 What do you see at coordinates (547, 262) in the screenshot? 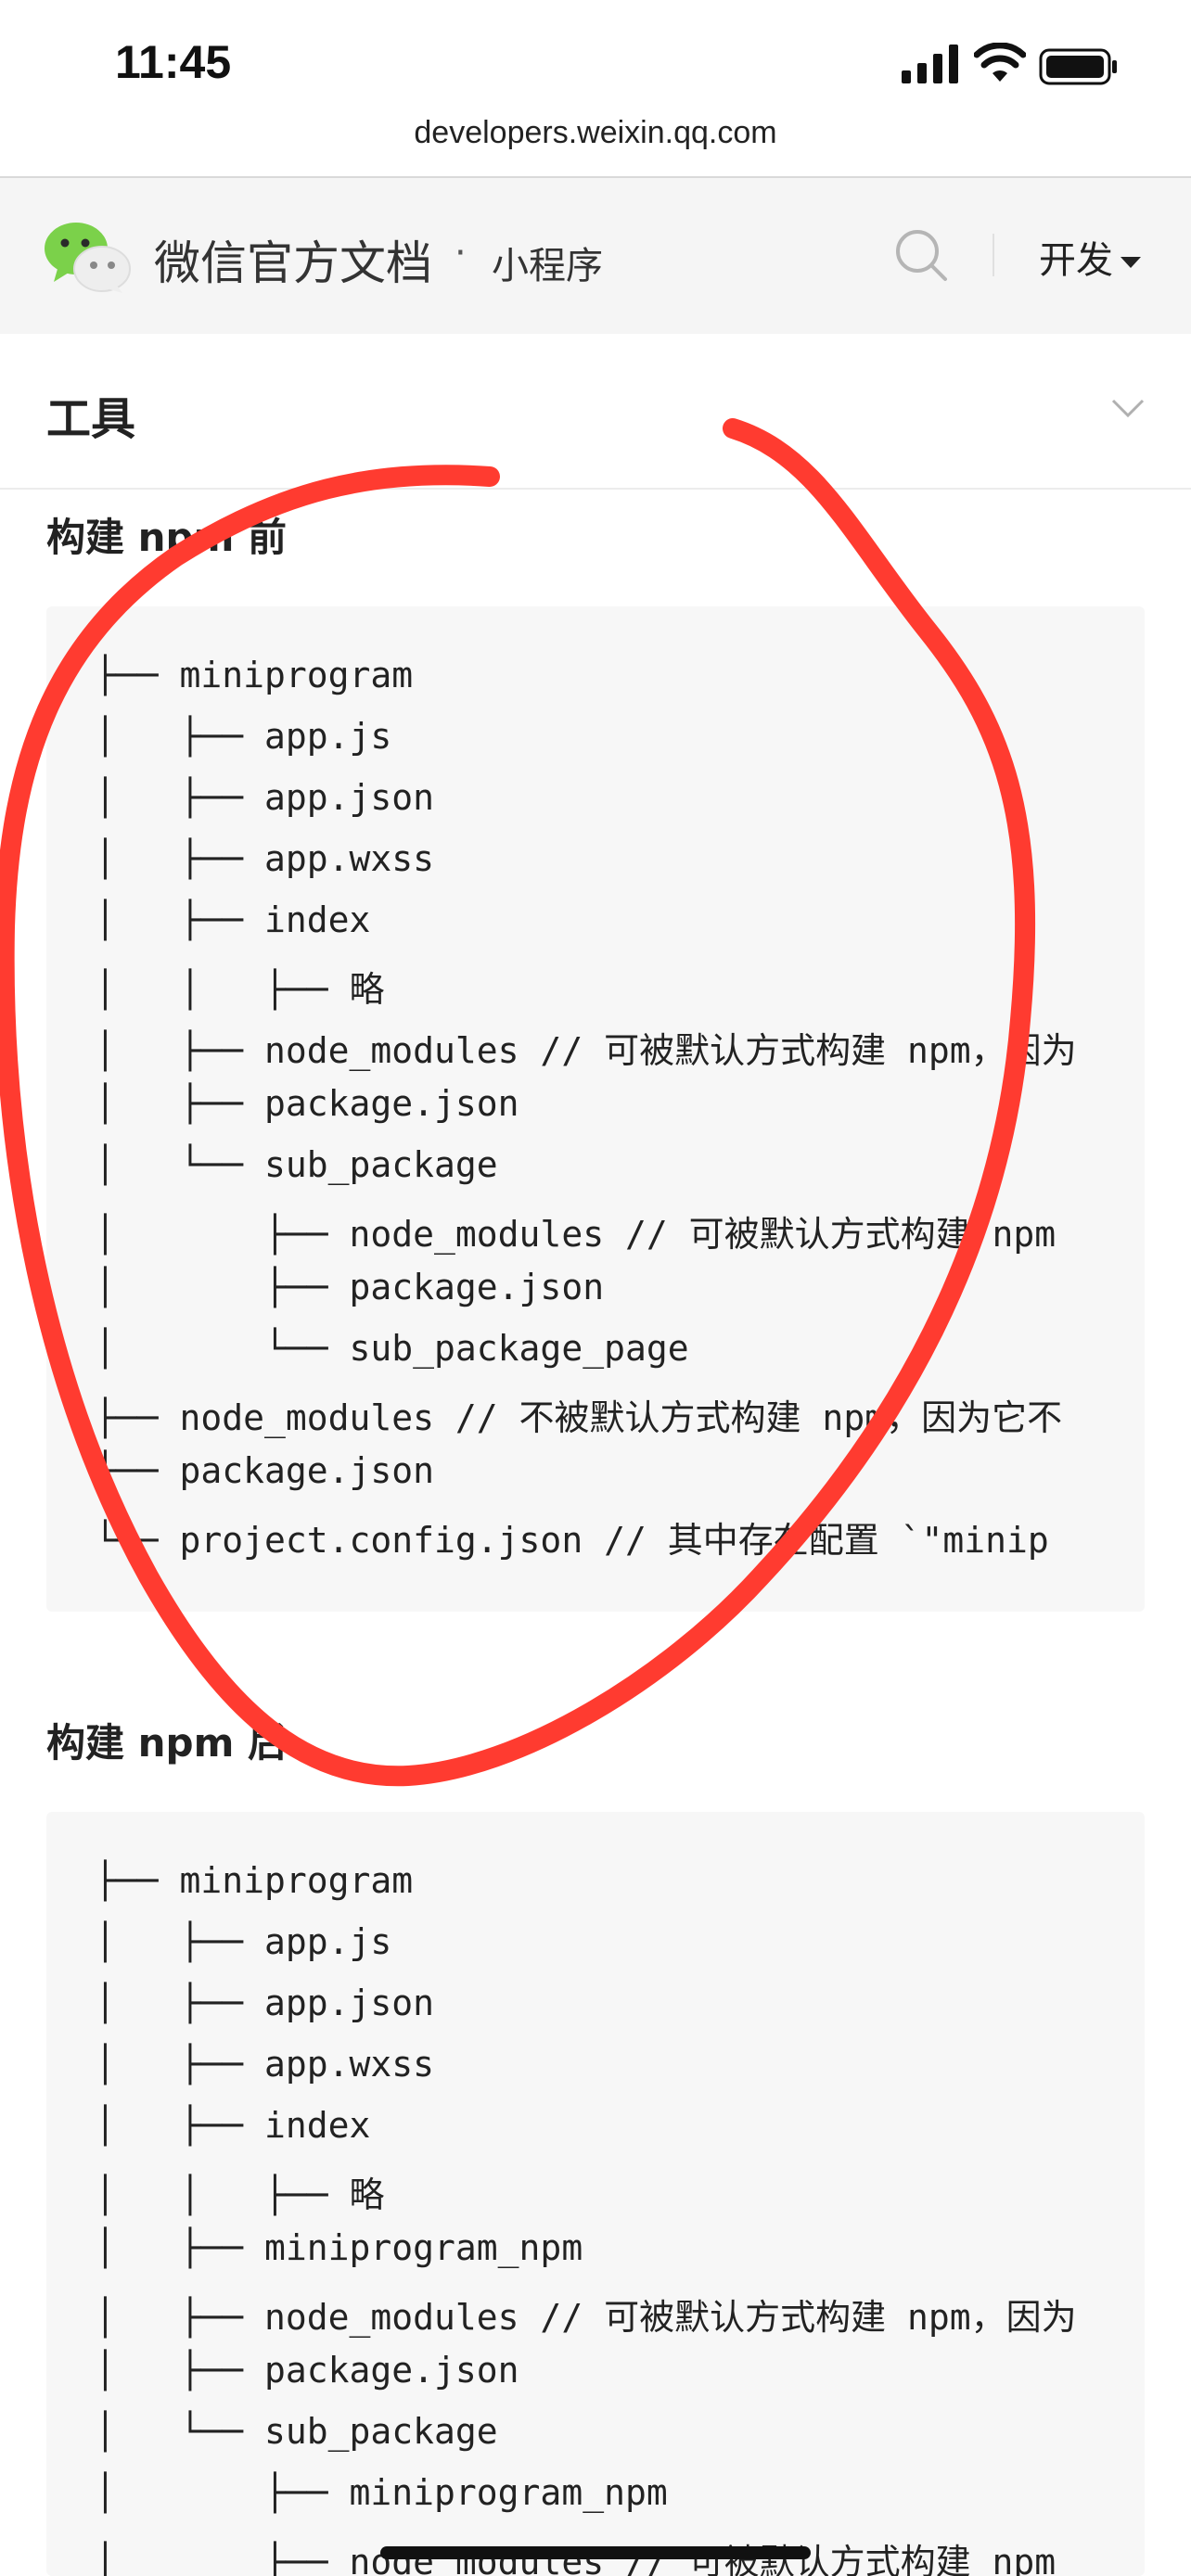
I see `site-subtitle: 小程序` at bounding box center [547, 262].